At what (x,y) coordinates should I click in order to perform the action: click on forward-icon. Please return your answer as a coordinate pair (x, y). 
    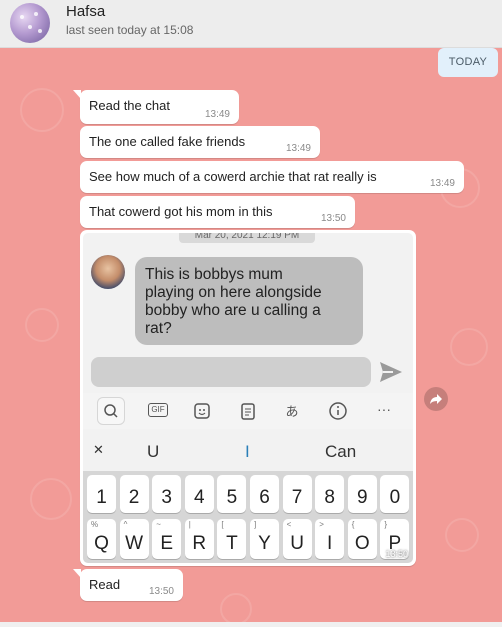
    Looking at the image, I should click on (436, 399).